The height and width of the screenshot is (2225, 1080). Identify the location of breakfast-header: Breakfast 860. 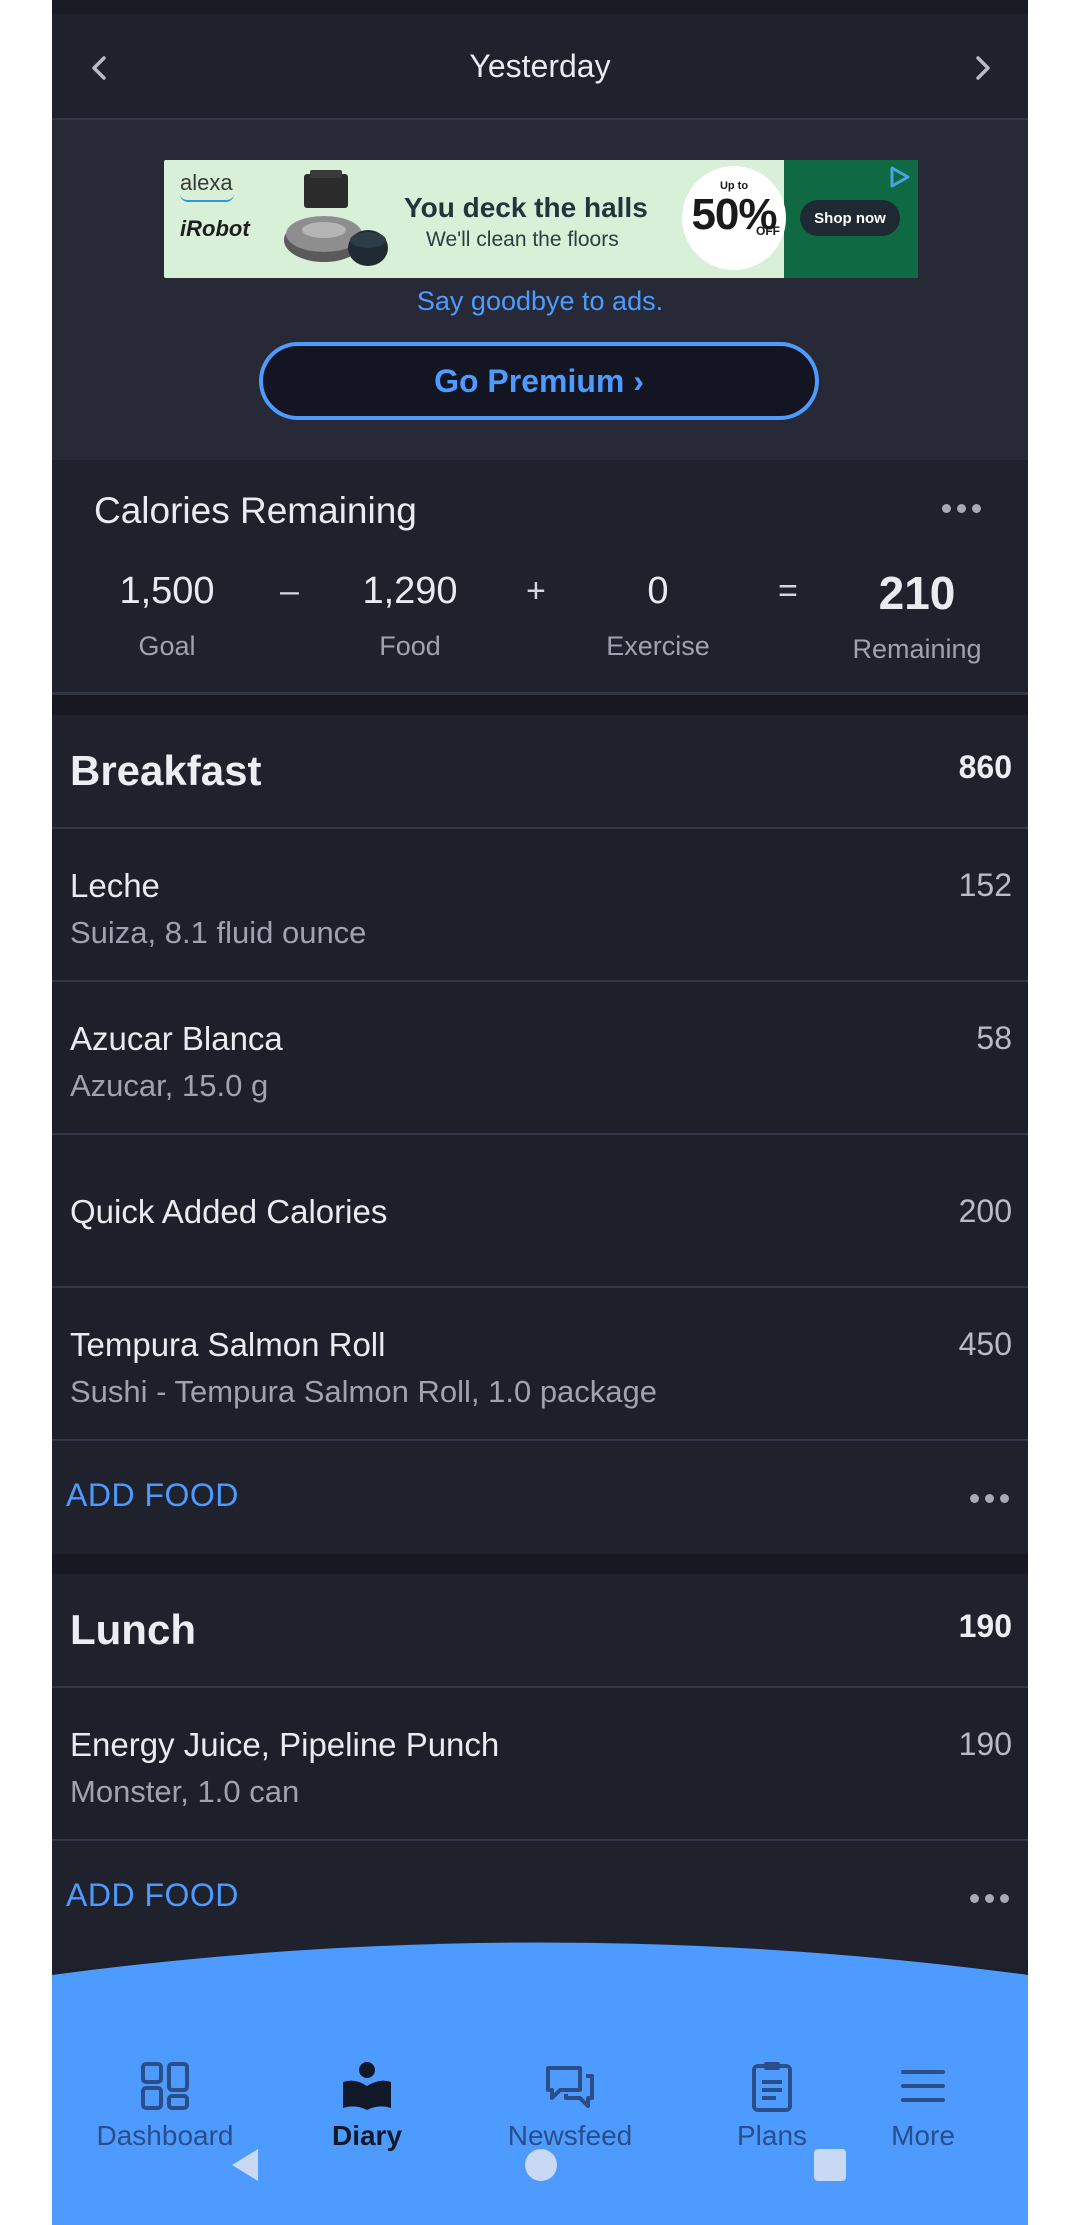
(540, 772).